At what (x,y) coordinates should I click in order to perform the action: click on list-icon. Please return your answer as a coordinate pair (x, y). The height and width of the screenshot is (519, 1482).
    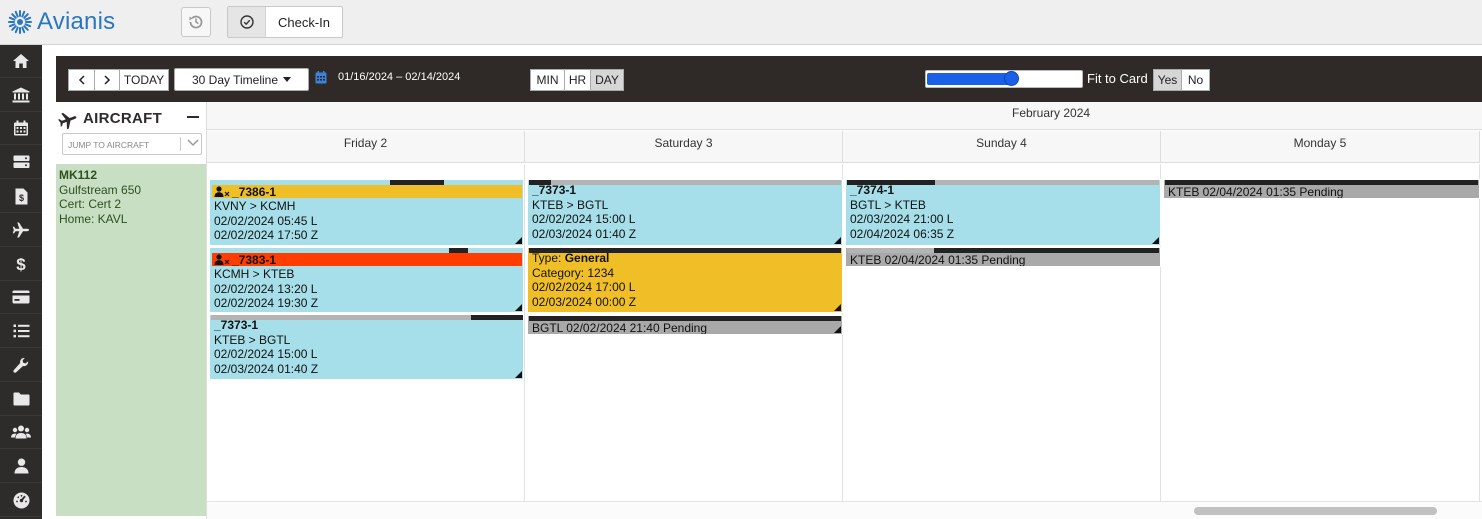
    Looking at the image, I should click on (21, 331).